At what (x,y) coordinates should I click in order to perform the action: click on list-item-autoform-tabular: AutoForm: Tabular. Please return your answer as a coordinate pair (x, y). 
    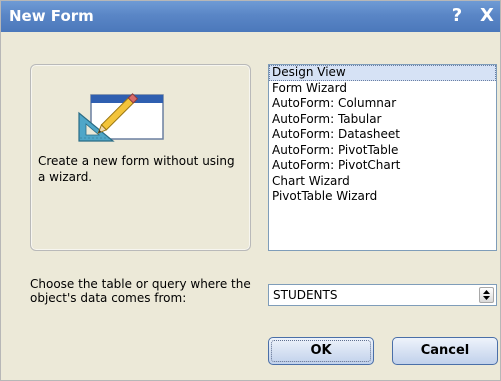
    Looking at the image, I should click on (382, 120).